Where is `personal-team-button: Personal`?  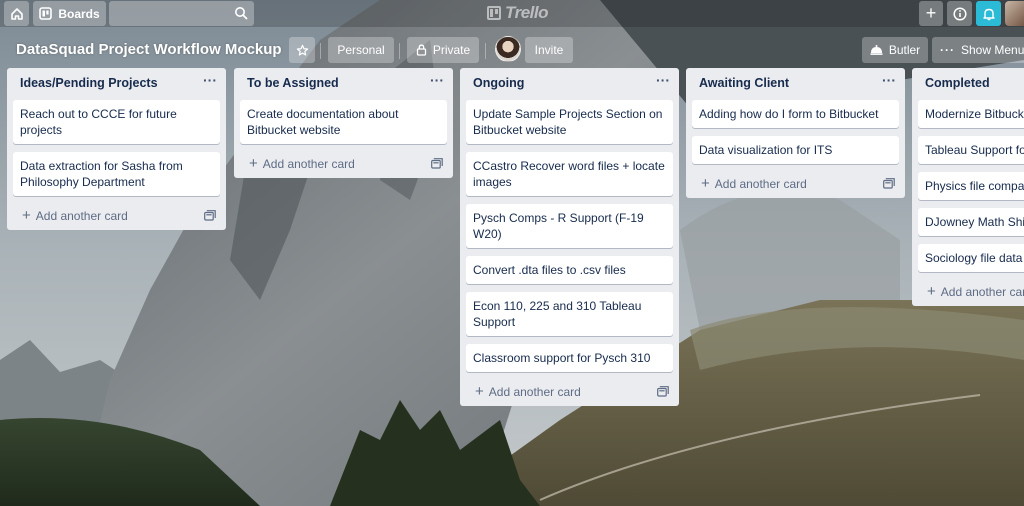 personal-team-button: Personal is located at coordinates (361, 50).